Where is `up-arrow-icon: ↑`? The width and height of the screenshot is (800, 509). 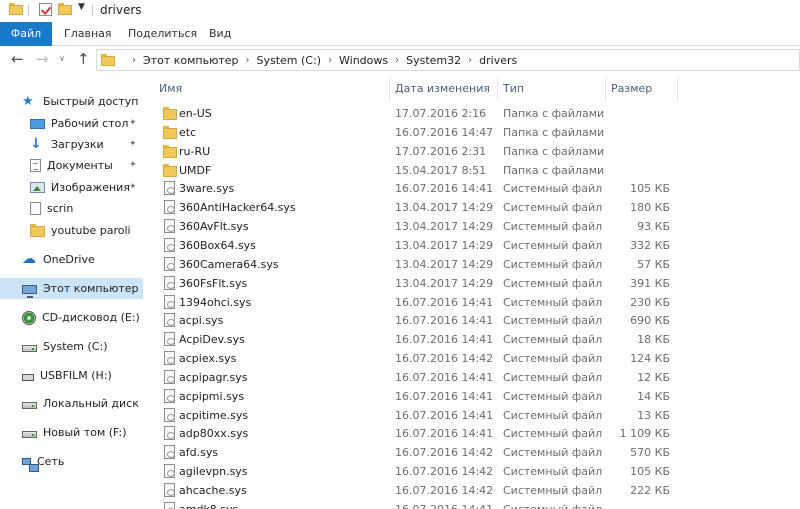 up-arrow-icon: ↑ is located at coordinates (83, 59).